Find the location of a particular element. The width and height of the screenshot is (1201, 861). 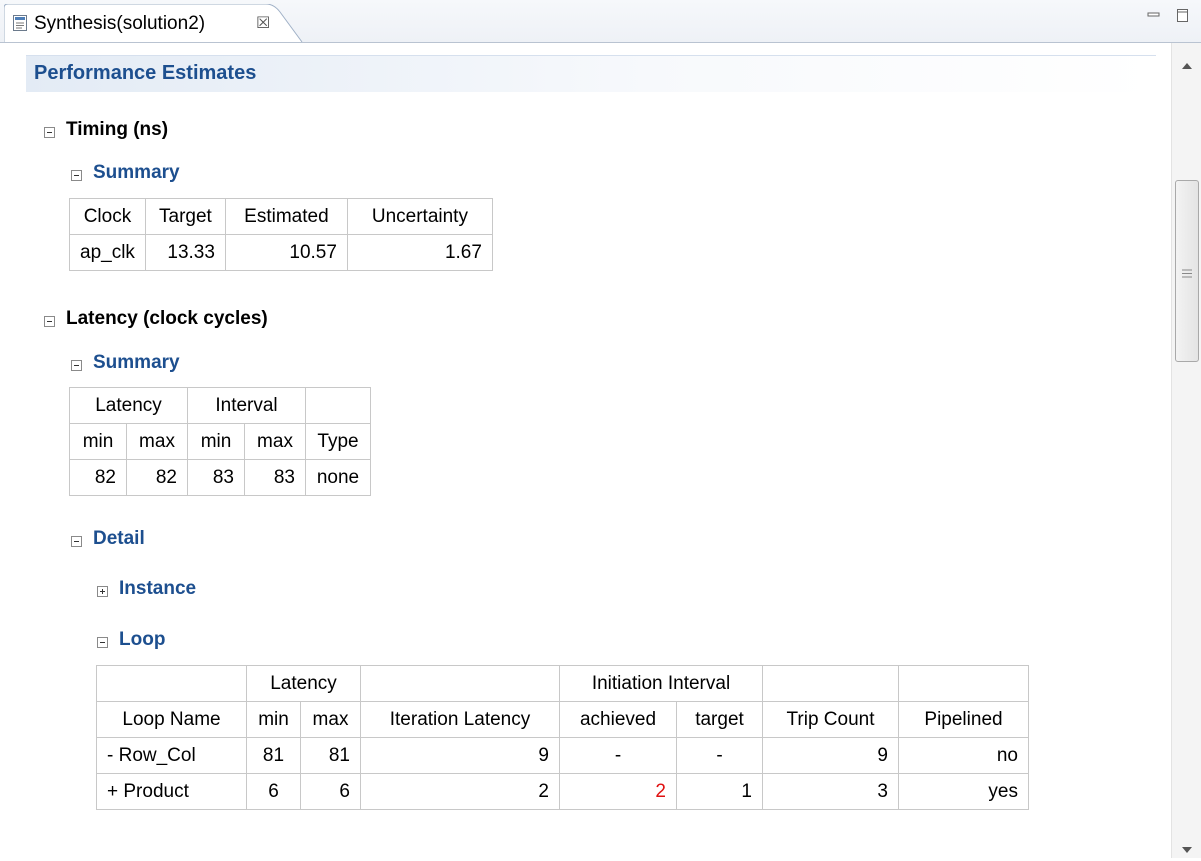

table-cell: 10.57 is located at coordinates (286, 252).